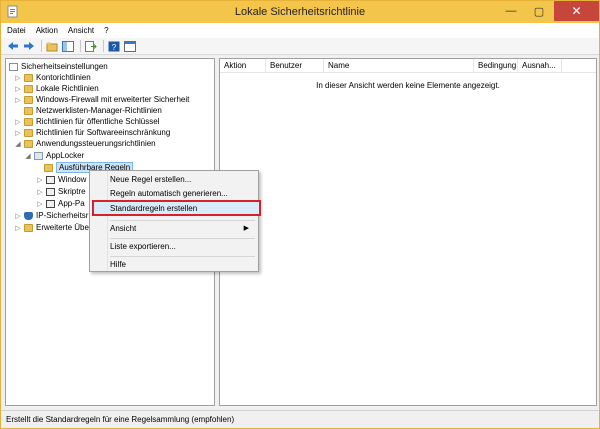  I want to click on title-bar: Lokale Sicherheitsrichtlinie — ▢ ✕, so click(300, 12).